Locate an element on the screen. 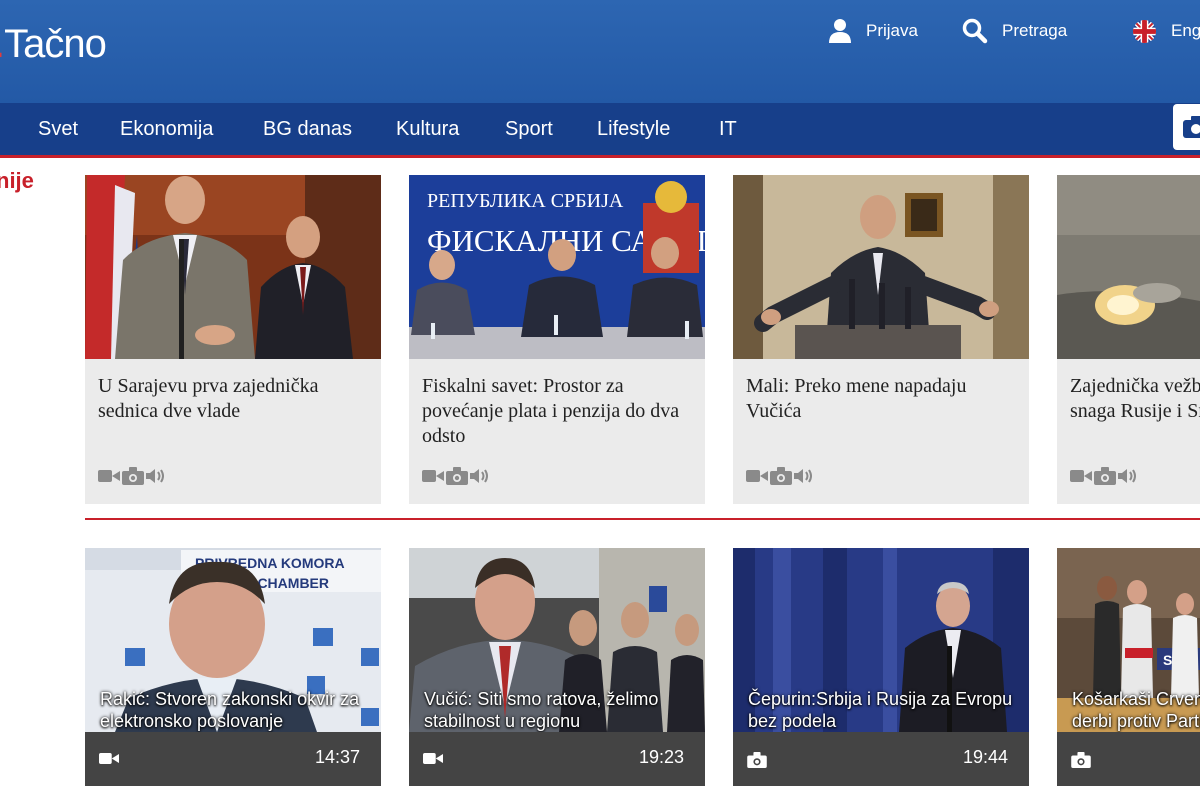 The height and width of the screenshot is (800, 1200). search-link: Pretraga is located at coordinates (1014, 31).